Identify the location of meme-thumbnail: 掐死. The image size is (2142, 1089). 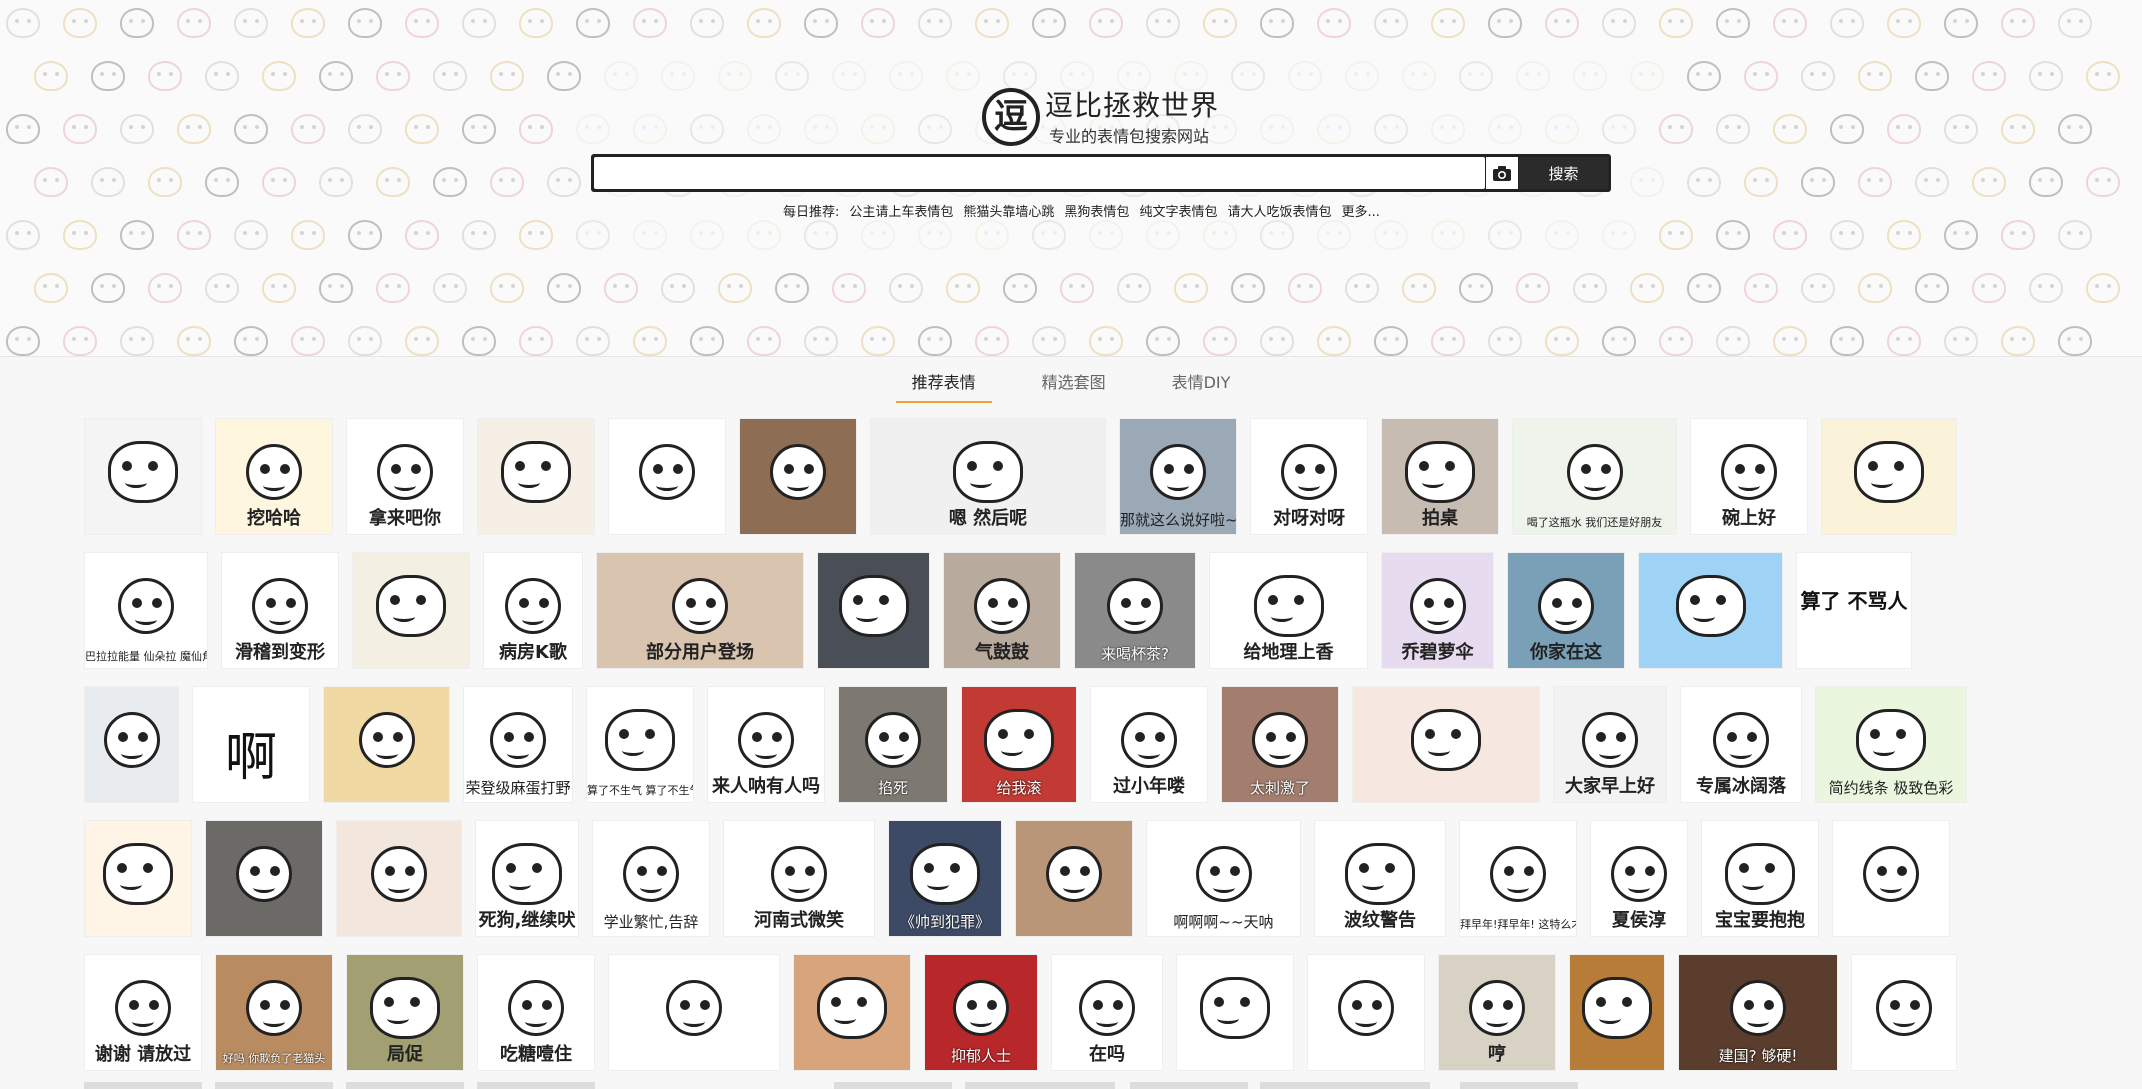
(893, 744).